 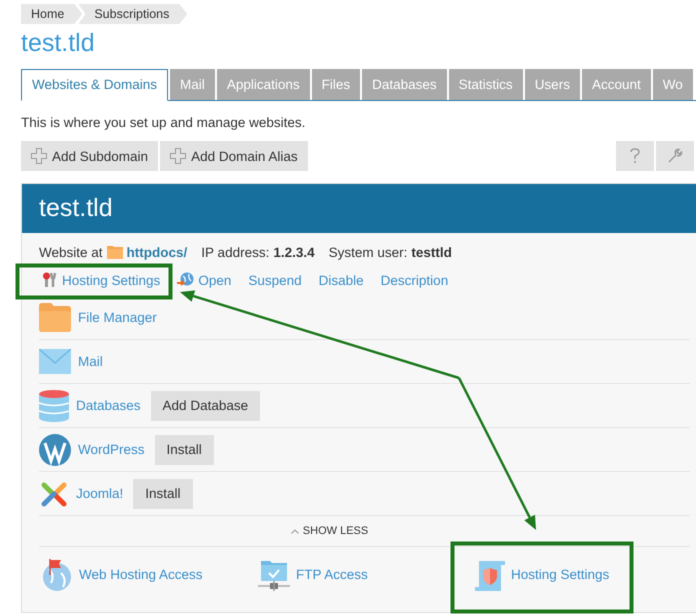 I want to click on website-label: Website at, so click(x=71, y=252).